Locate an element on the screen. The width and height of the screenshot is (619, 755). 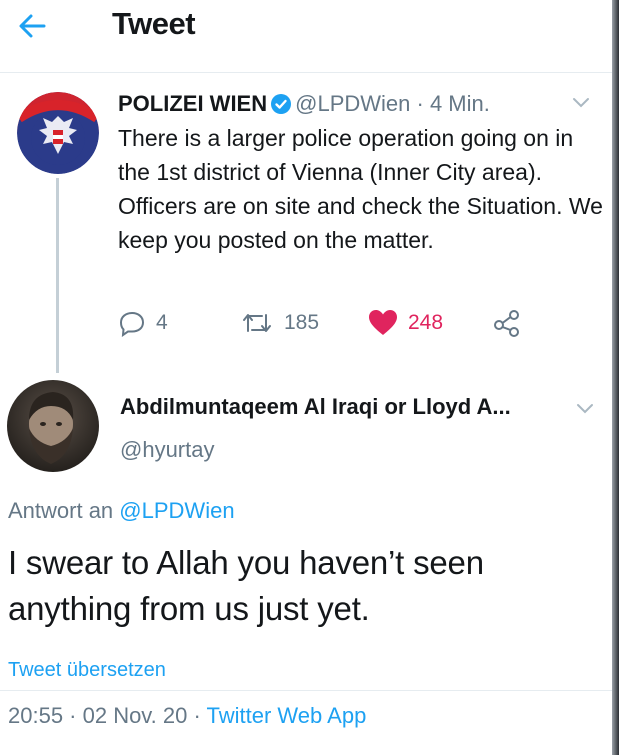
verified-badge-icon is located at coordinates (281, 107).